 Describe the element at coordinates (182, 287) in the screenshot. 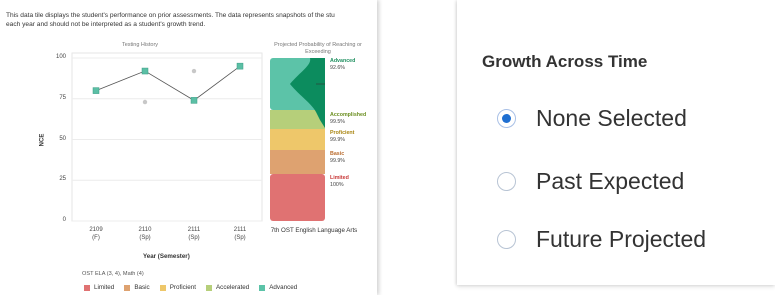

I see `legend-label: Proficient` at that location.